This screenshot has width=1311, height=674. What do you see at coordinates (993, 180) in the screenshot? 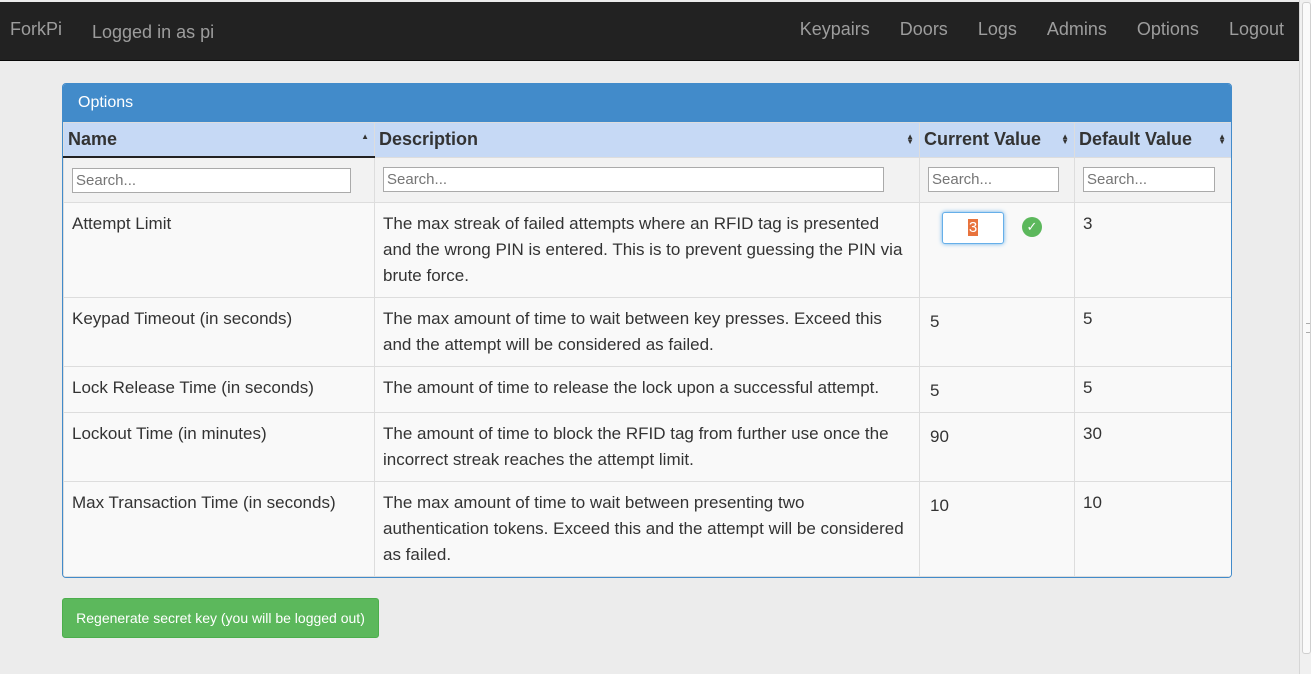
I see `search-current-value-input` at bounding box center [993, 180].